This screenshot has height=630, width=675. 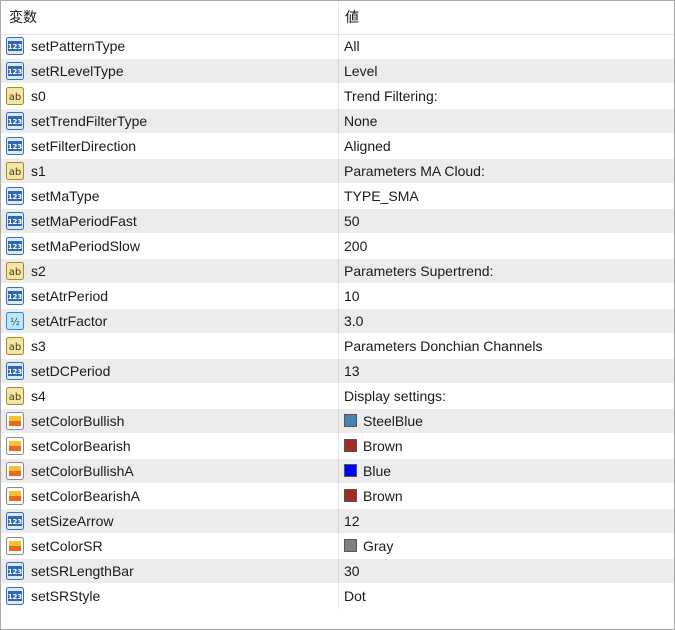 I want to click on parameter-row: ab s2 Parameters Supertrend:, so click(x=337, y=271).